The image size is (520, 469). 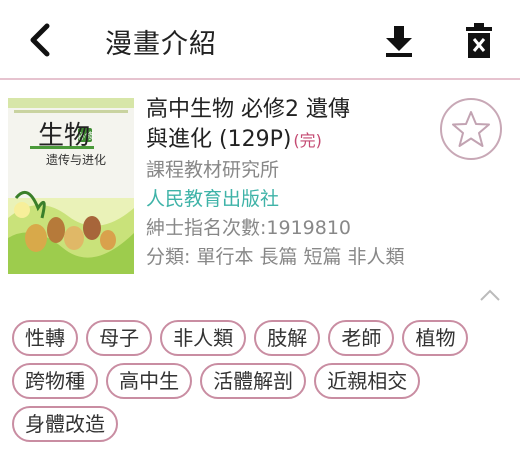 What do you see at coordinates (65, 424) in the screenshot?
I see `tag-chip: 身體改造` at bounding box center [65, 424].